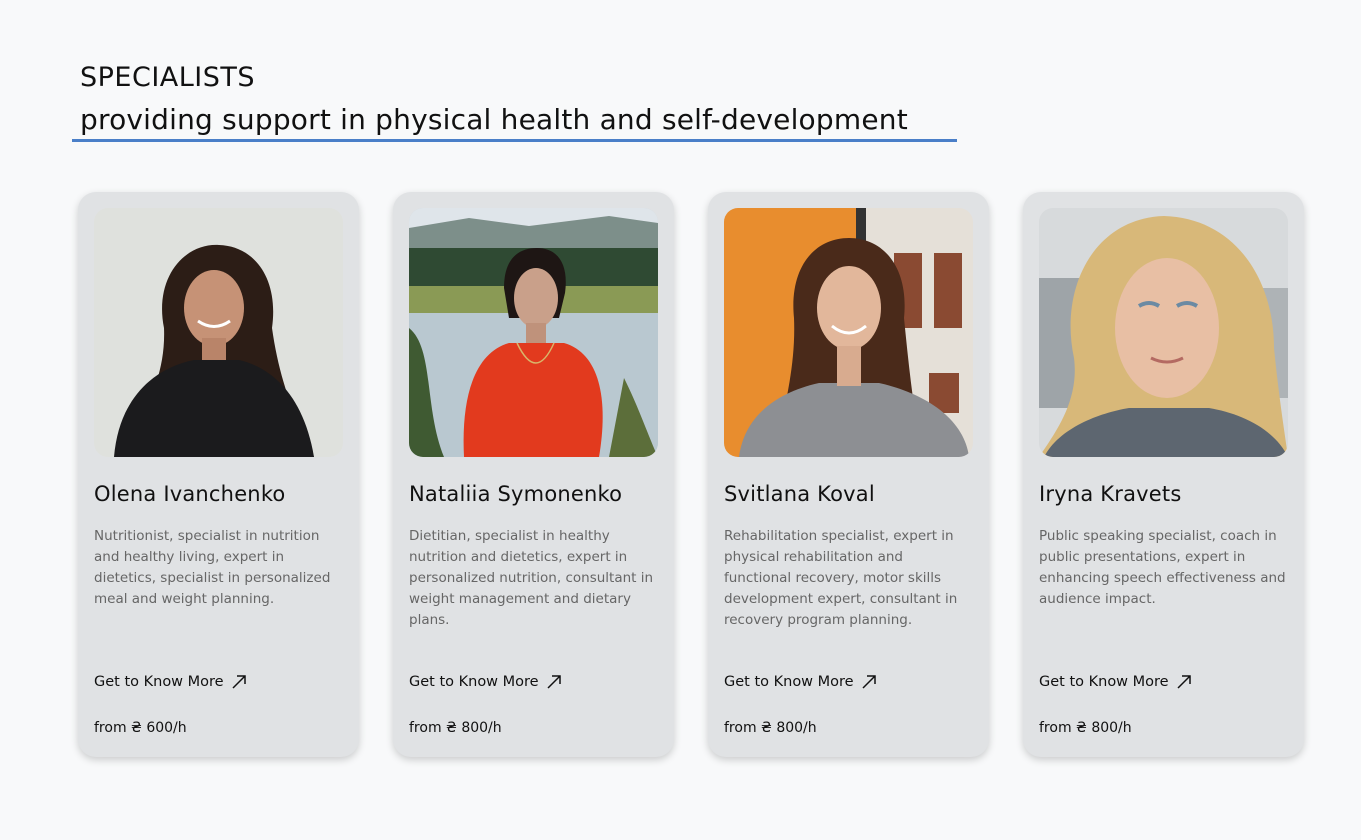 The width and height of the screenshot is (1361, 840). What do you see at coordinates (190, 494) in the screenshot?
I see `specialist-name: Olena Ivanchenko` at bounding box center [190, 494].